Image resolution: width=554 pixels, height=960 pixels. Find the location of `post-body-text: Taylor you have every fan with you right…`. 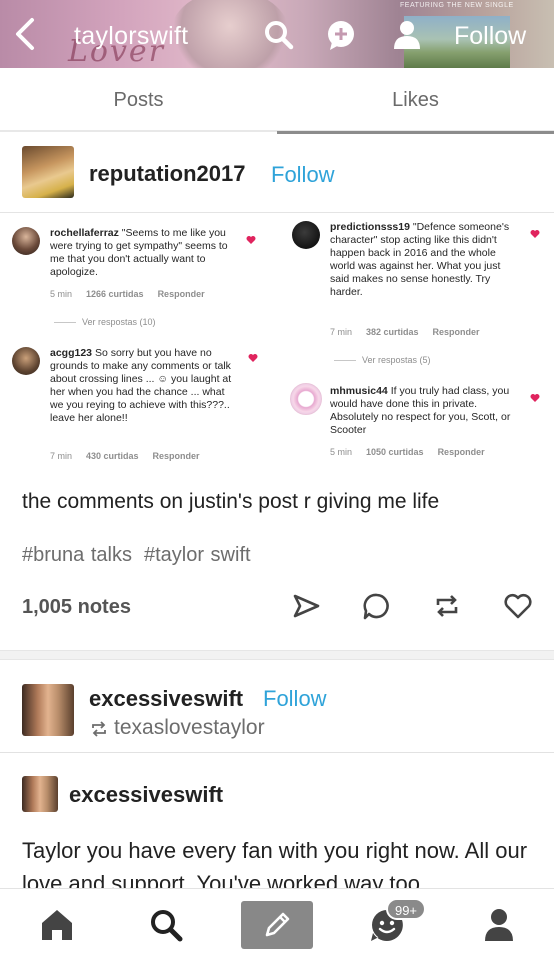

post-body-text: Taylor you have every fan with you right… is located at coordinates (275, 864).